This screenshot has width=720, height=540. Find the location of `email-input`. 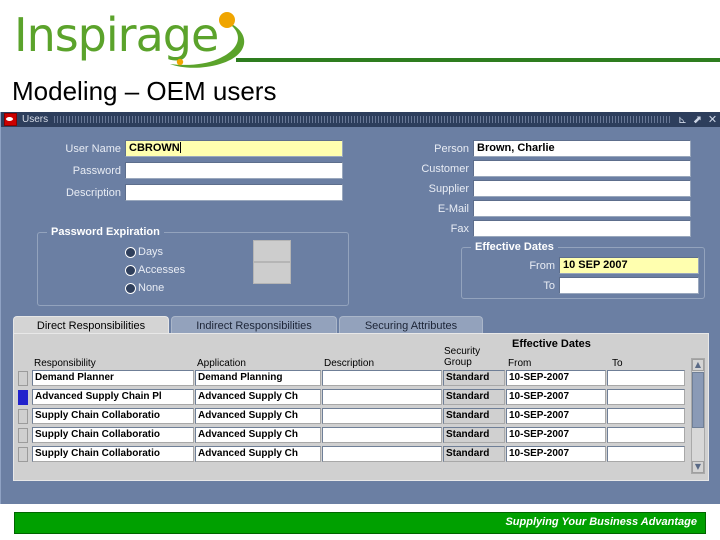

email-input is located at coordinates (582, 208).